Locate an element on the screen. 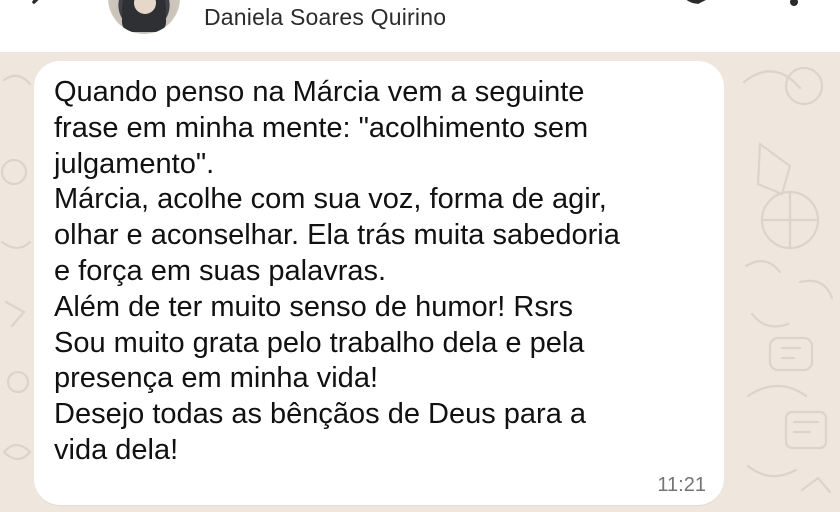 The width and height of the screenshot is (840, 512). message-line: presença em minha vida! is located at coordinates (216, 378).